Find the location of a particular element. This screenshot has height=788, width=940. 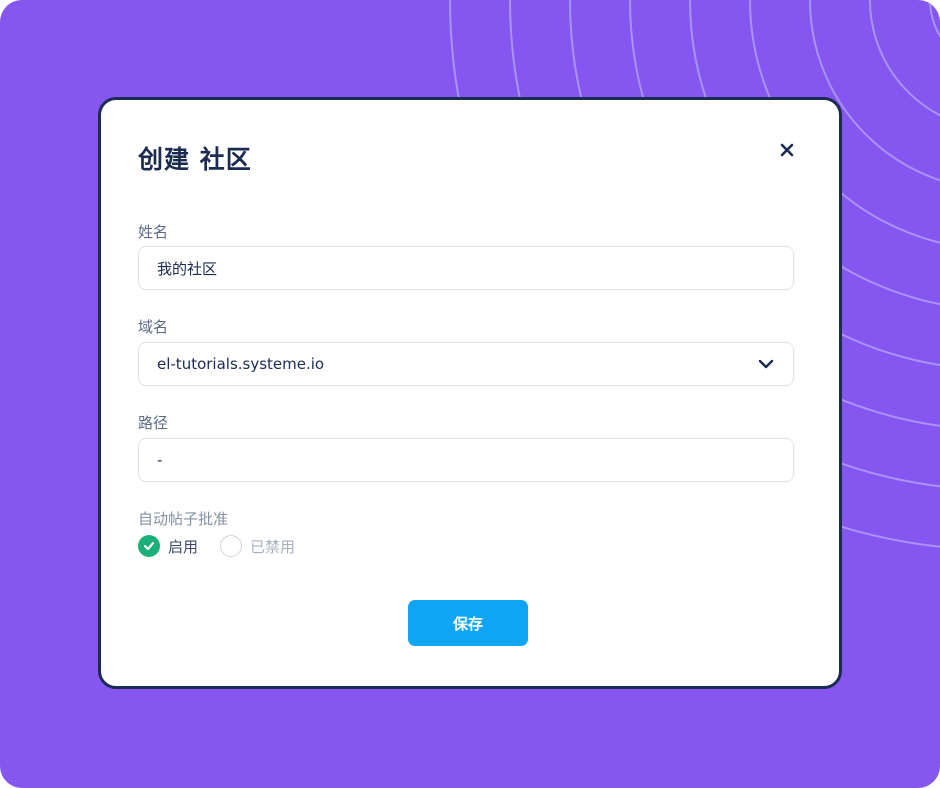

close-button is located at coordinates (787, 150).